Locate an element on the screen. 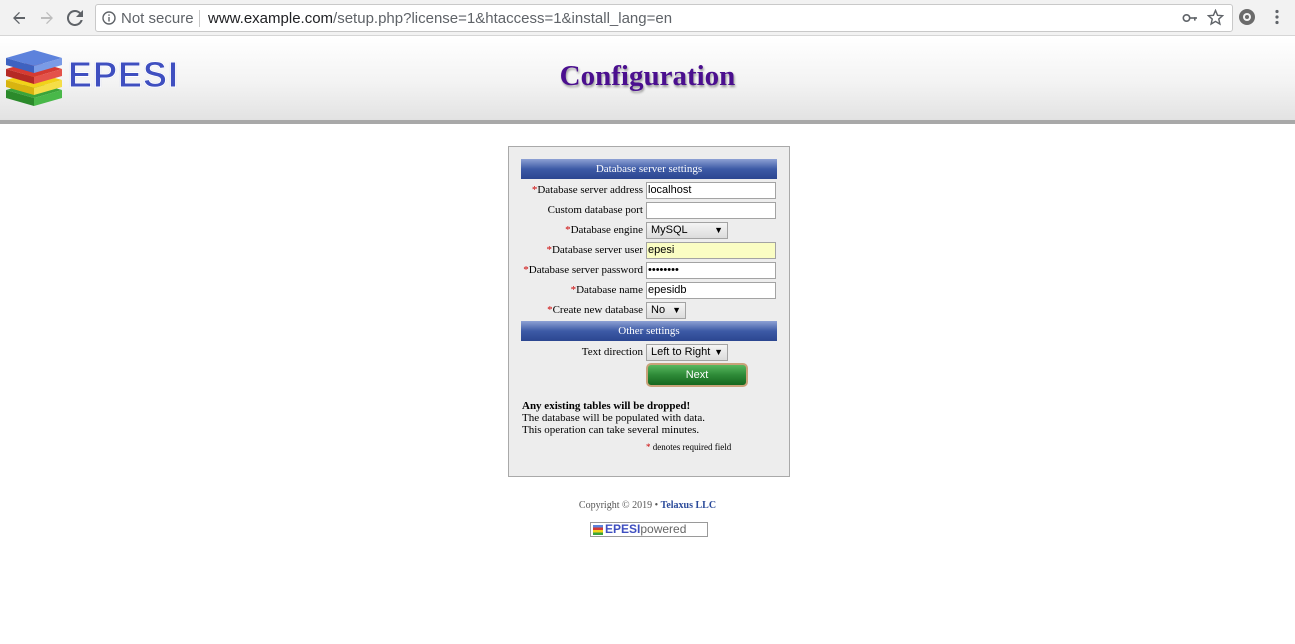  epesi-powered-badge: EPESIpowered is located at coordinates (649, 529).